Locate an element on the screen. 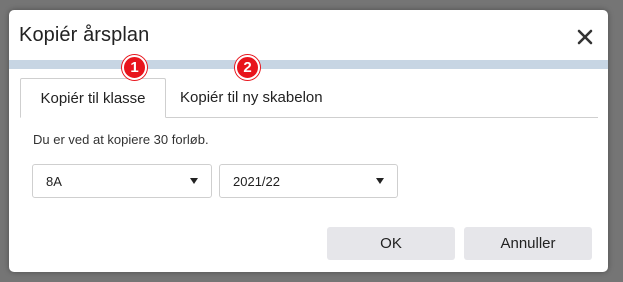 The image size is (623, 282). dialog-title: Kopiér årsplan is located at coordinates (84, 35).